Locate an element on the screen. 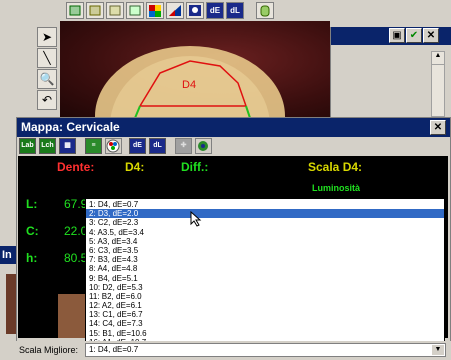 The height and width of the screenshot is (360, 451). dropdown-option: 12: A2, dE=6.1 is located at coordinates (265, 305).